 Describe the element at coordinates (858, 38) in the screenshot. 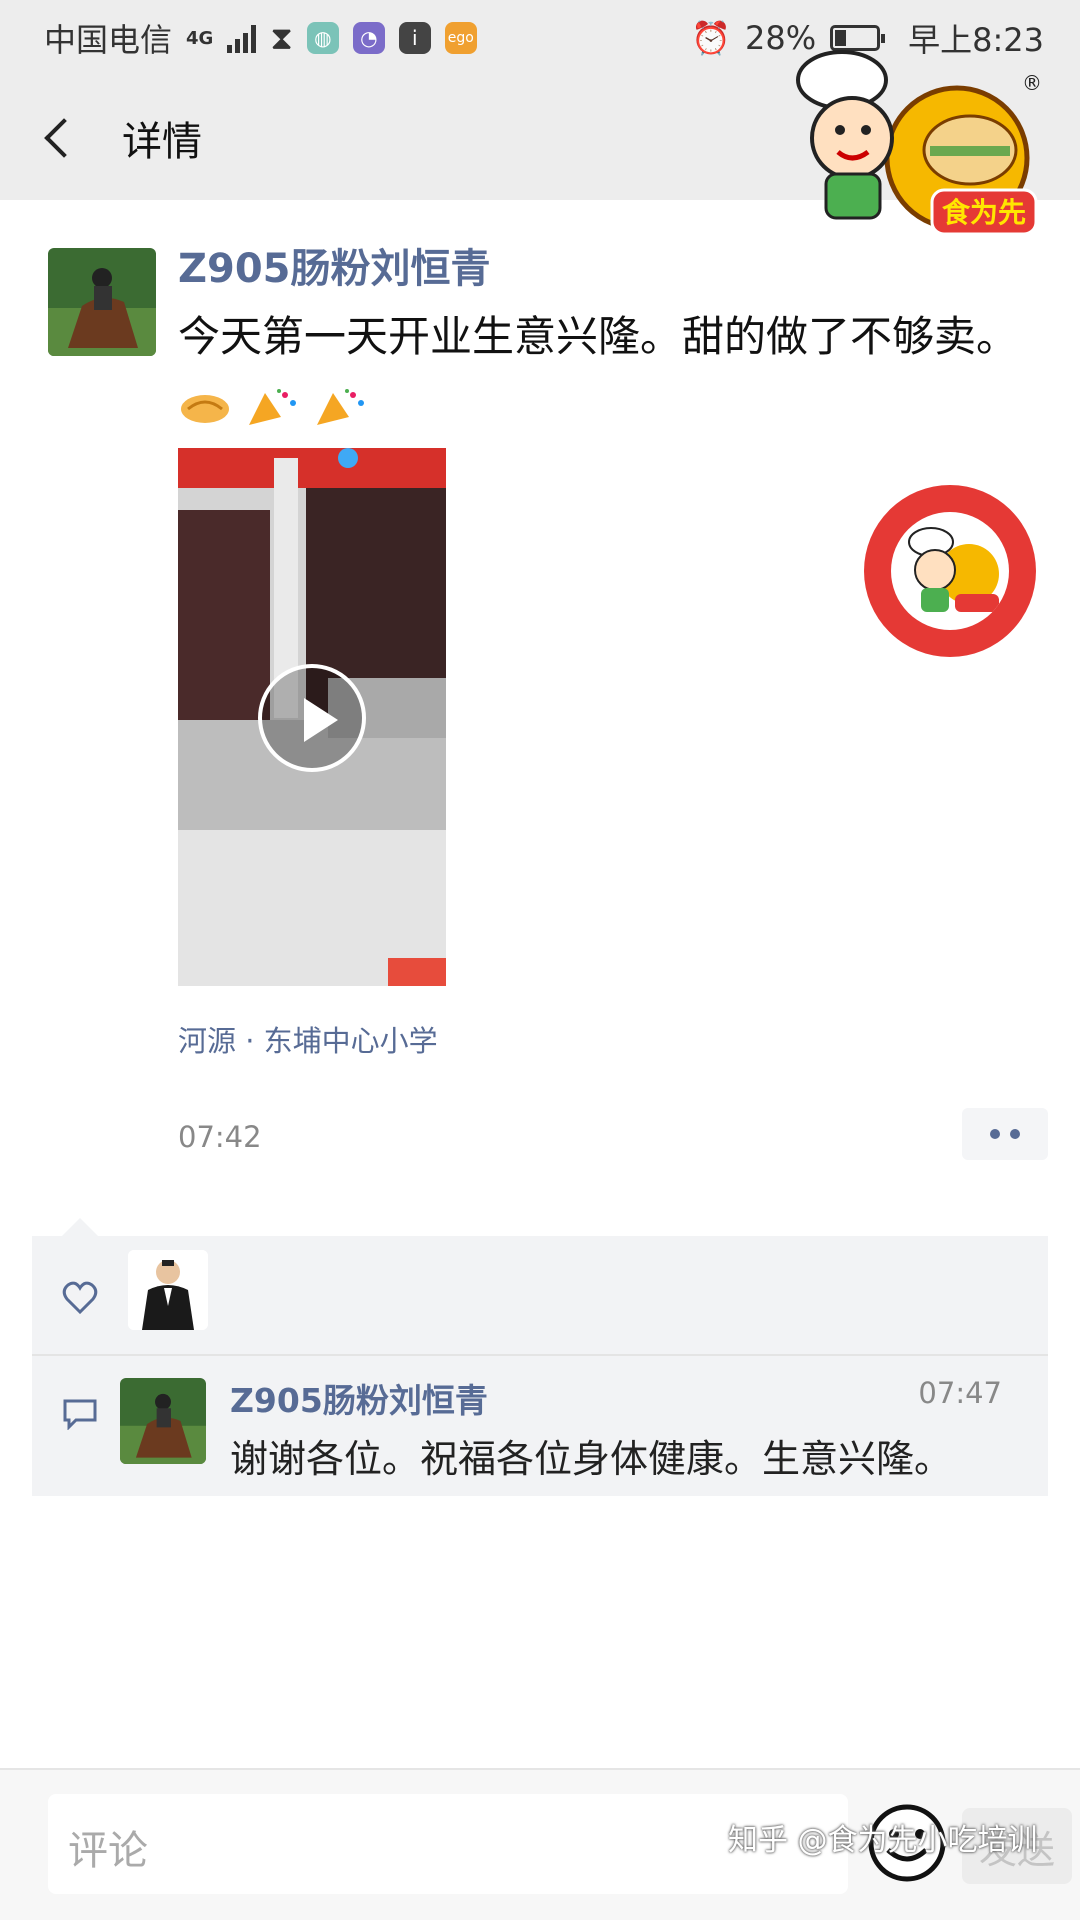

I see `battery-icon` at that location.